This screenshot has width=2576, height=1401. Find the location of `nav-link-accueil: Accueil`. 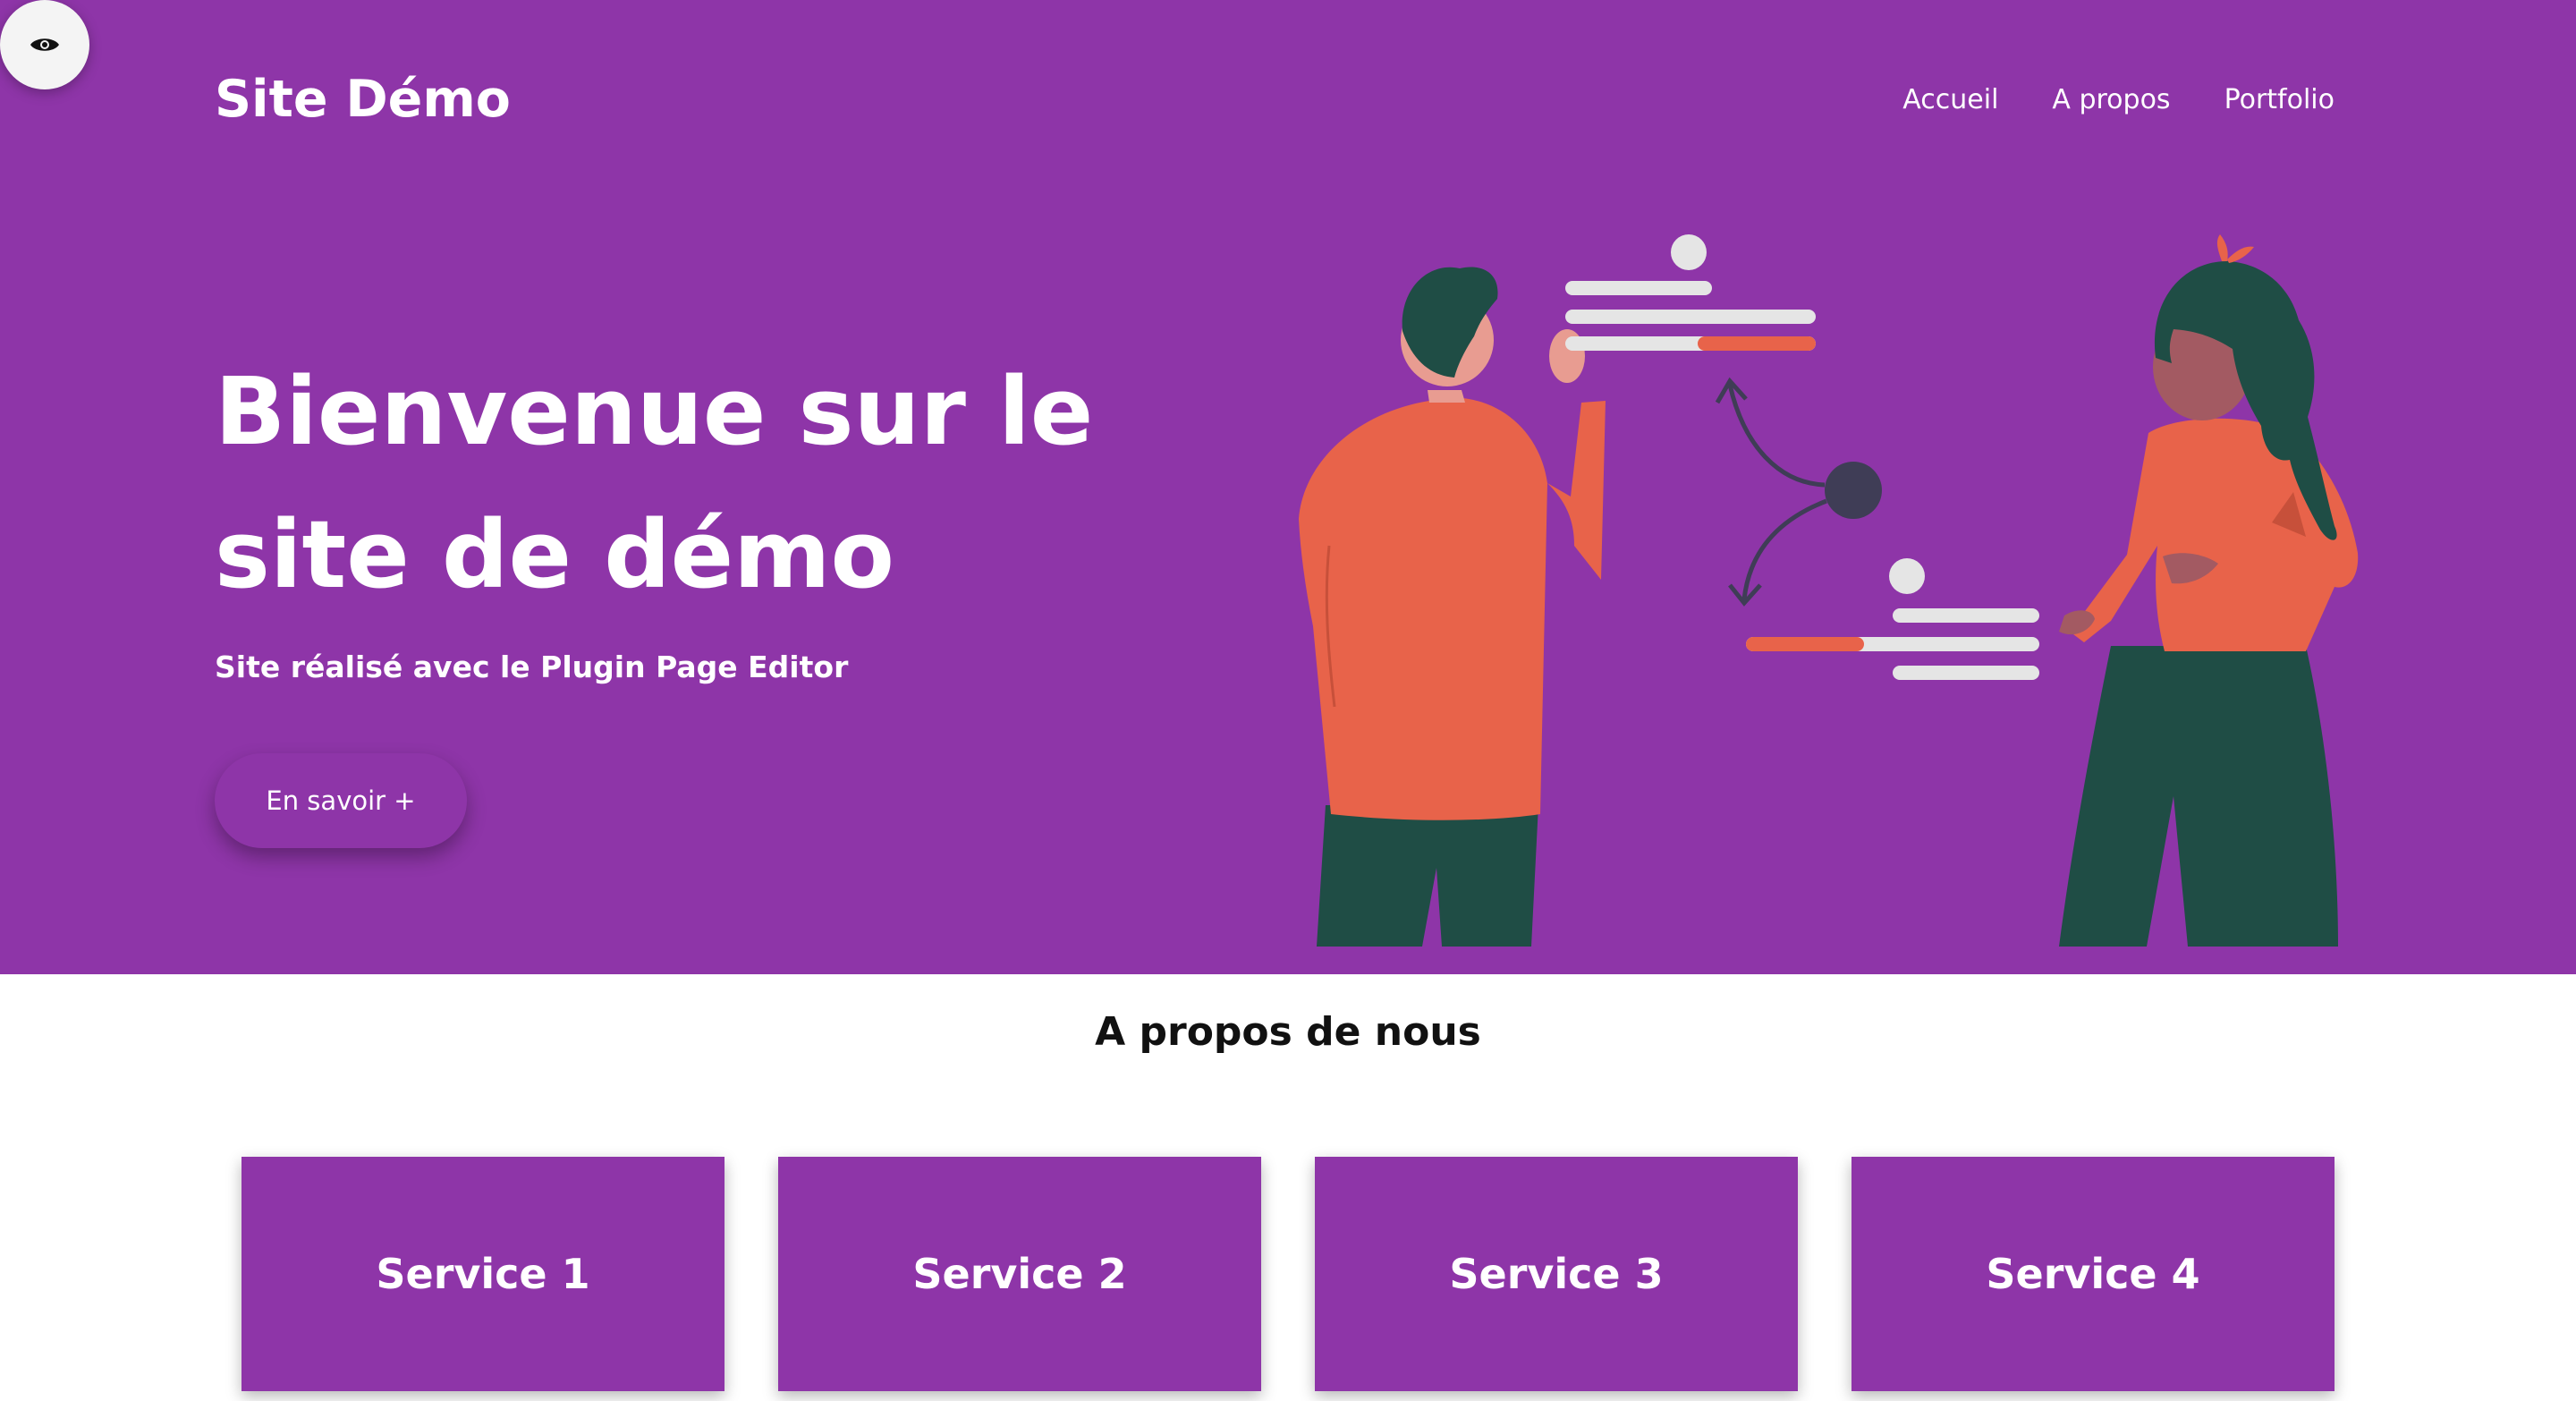

nav-link-accueil: Accueil is located at coordinates (1950, 99).